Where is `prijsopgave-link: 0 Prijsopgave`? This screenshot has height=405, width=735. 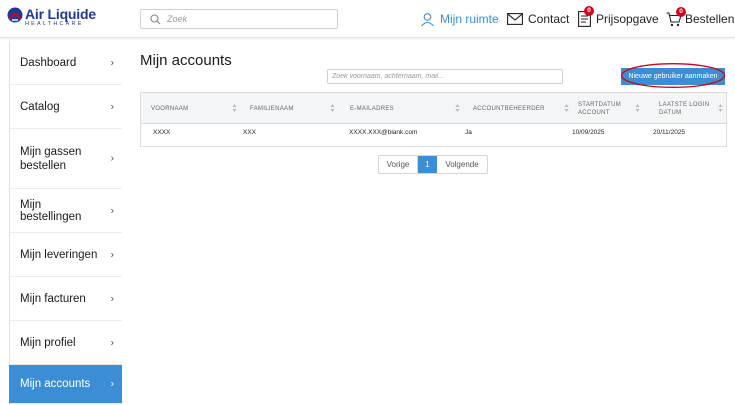 prijsopgave-link: 0 Prijsopgave is located at coordinates (618, 17).